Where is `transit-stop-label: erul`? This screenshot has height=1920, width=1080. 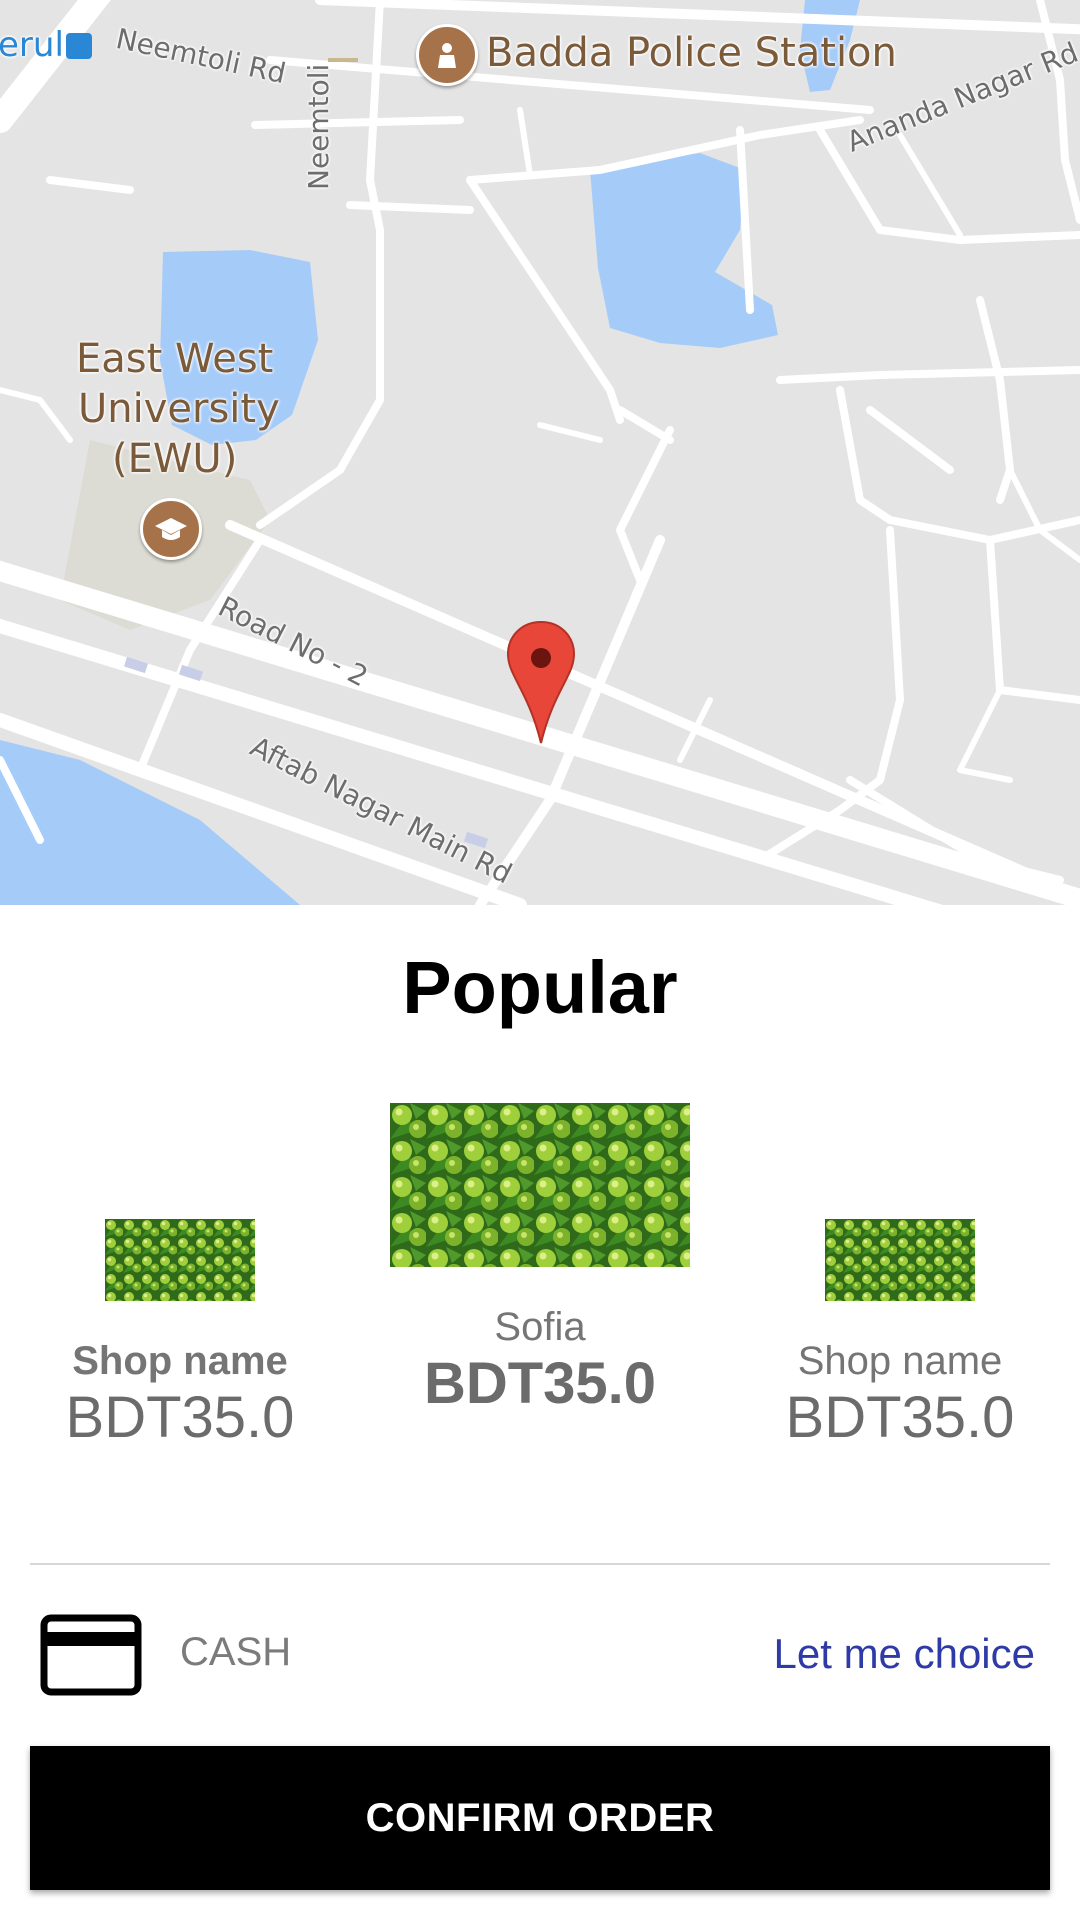 transit-stop-label: erul is located at coordinates (32, 45).